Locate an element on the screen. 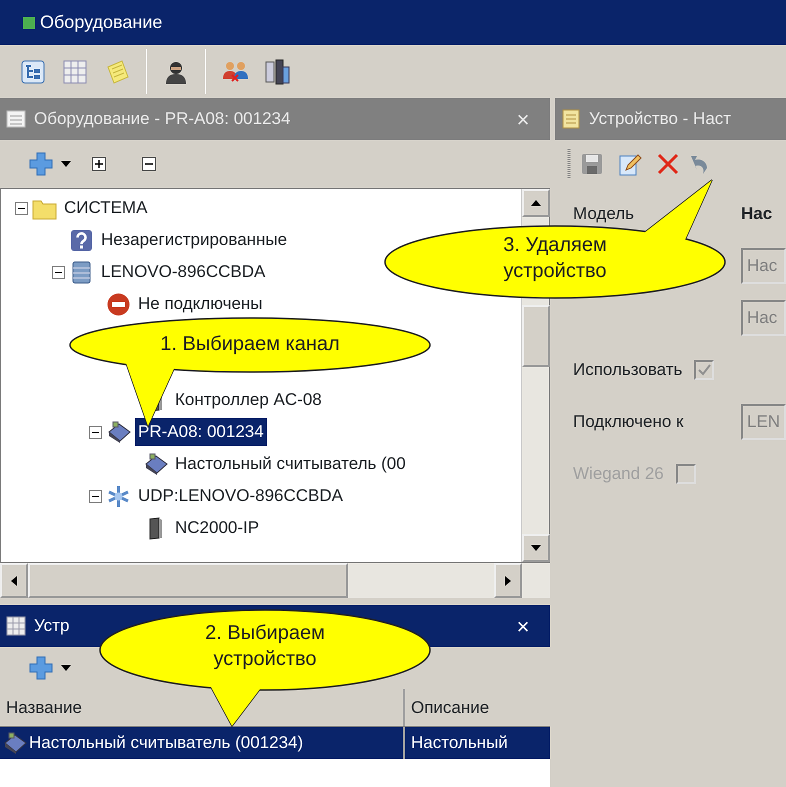  left-arrow-icon is located at coordinates (14, 581).